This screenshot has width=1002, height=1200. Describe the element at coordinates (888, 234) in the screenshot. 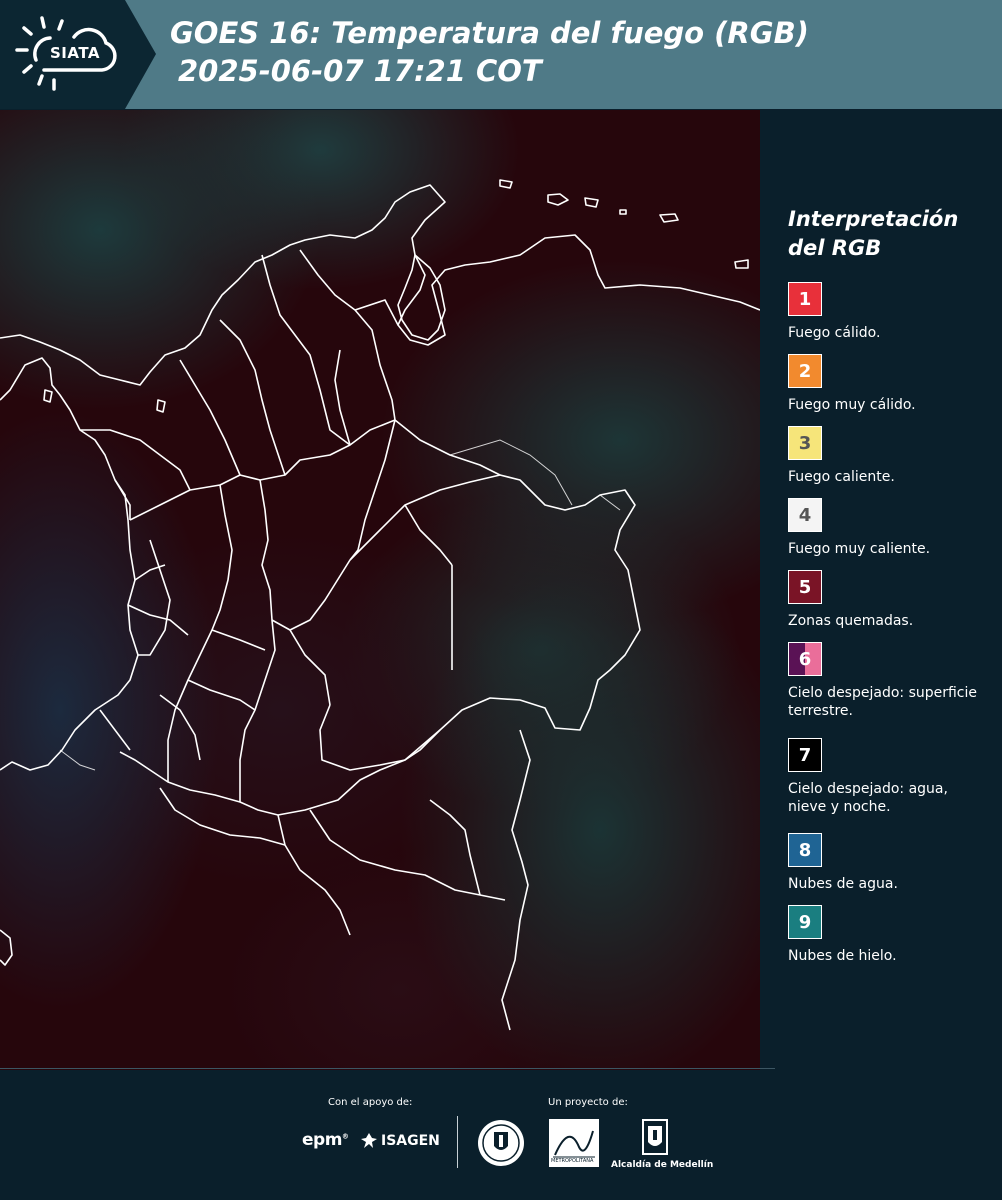

I see `legend-title: Interpretación del RGB` at that location.